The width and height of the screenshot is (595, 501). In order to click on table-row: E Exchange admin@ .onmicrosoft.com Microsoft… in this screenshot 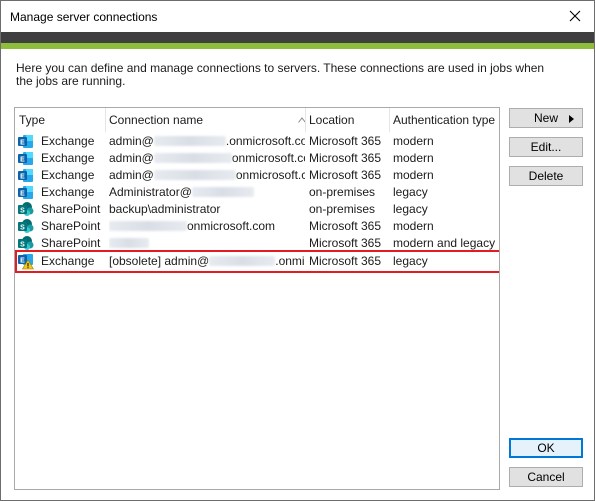, I will do `click(257, 141)`.